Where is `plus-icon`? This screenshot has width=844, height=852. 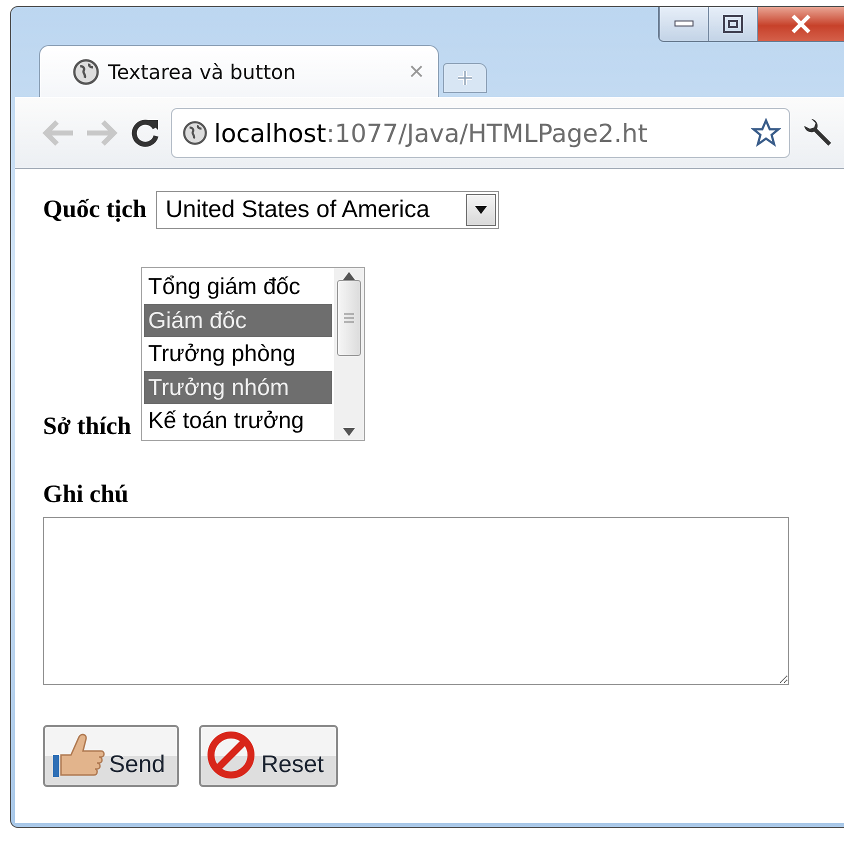 plus-icon is located at coordinates (465, 78).